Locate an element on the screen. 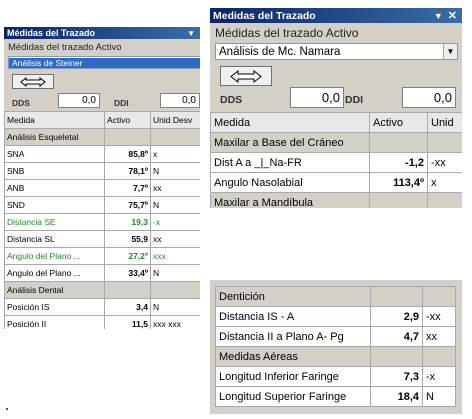 This screenshot has width=472, height=419. analysis-select: Análisis de Mc. Namara ▼ is located at coordinates (336, 51).